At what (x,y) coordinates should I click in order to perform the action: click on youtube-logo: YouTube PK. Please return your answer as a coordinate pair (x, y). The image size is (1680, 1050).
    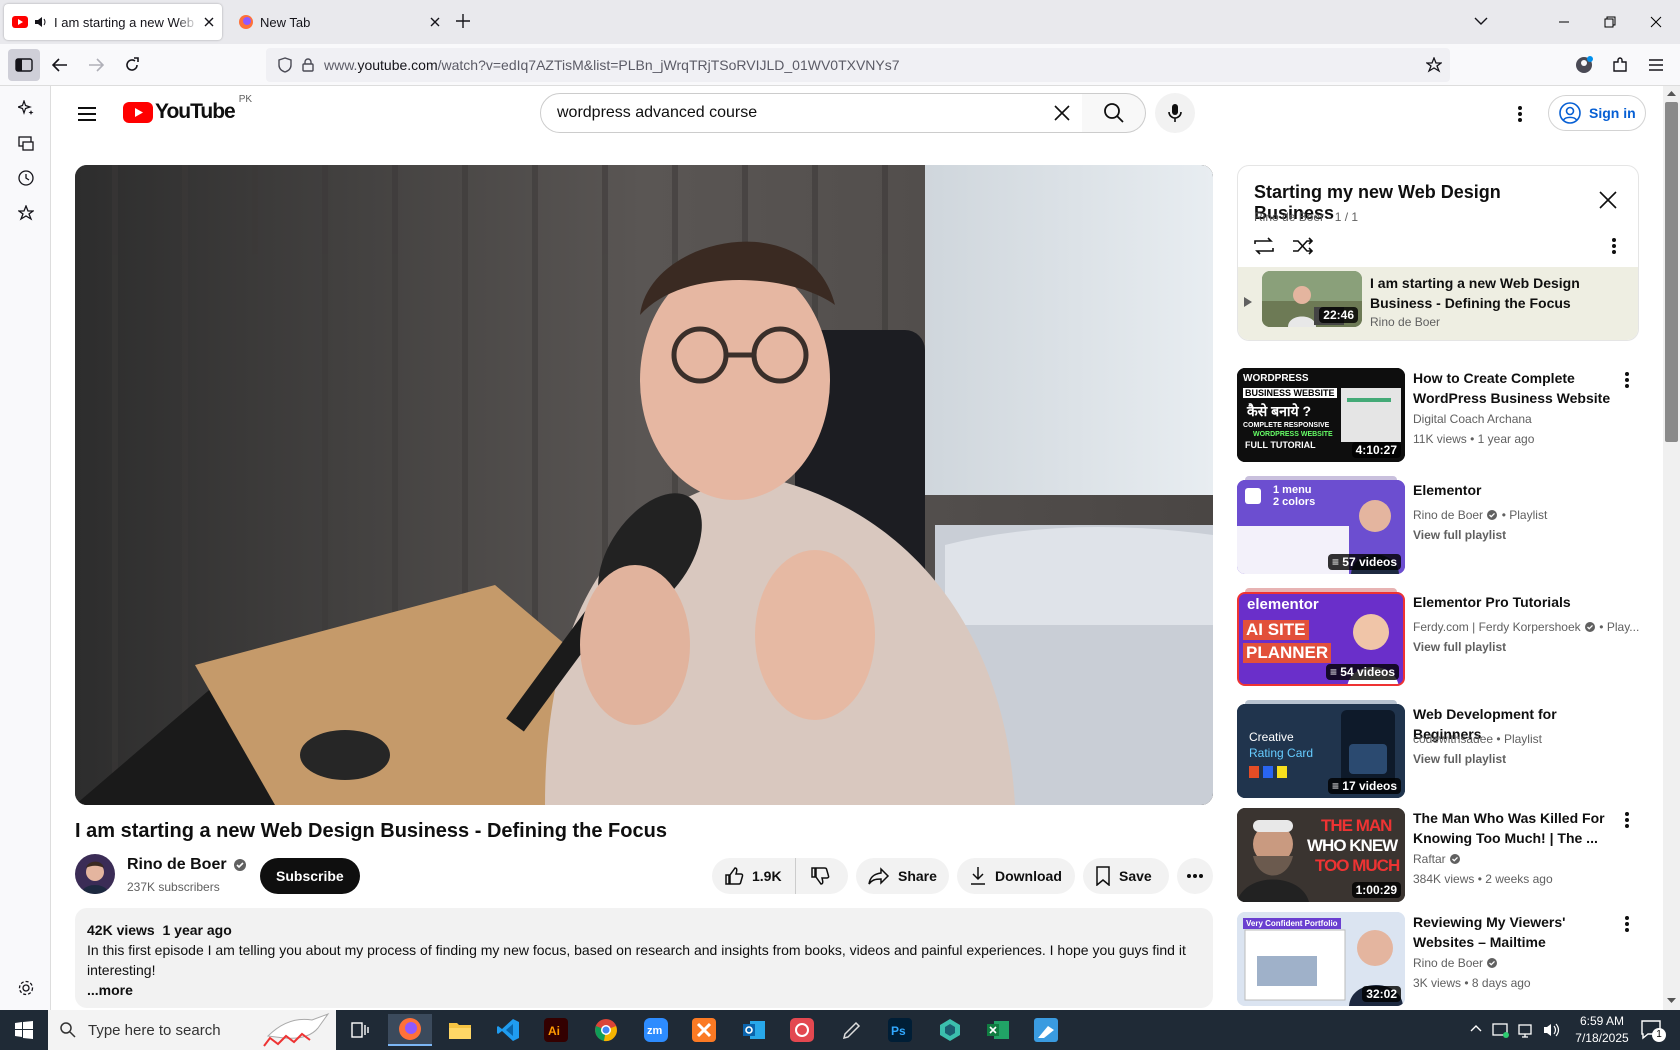
    Looking at the image, I should click on (187, 109).